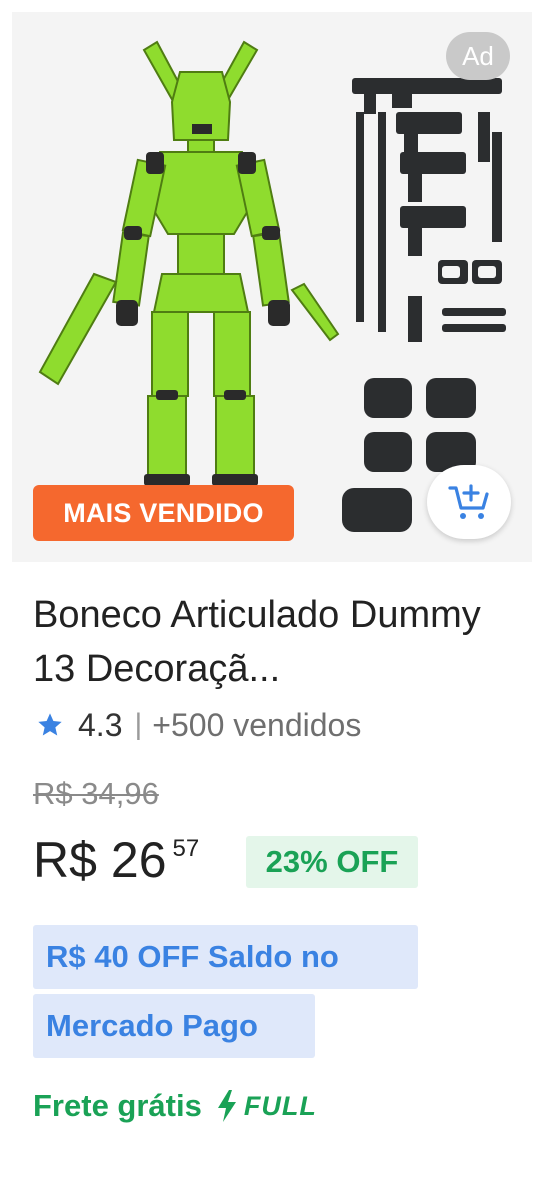 Image resolution: width=537 pixels, height=1193 pixels. What do you see at coordinates (96, 793) in the screenshot?
I see `original-price: R$ 34,96` at bounding box center [96, 793].